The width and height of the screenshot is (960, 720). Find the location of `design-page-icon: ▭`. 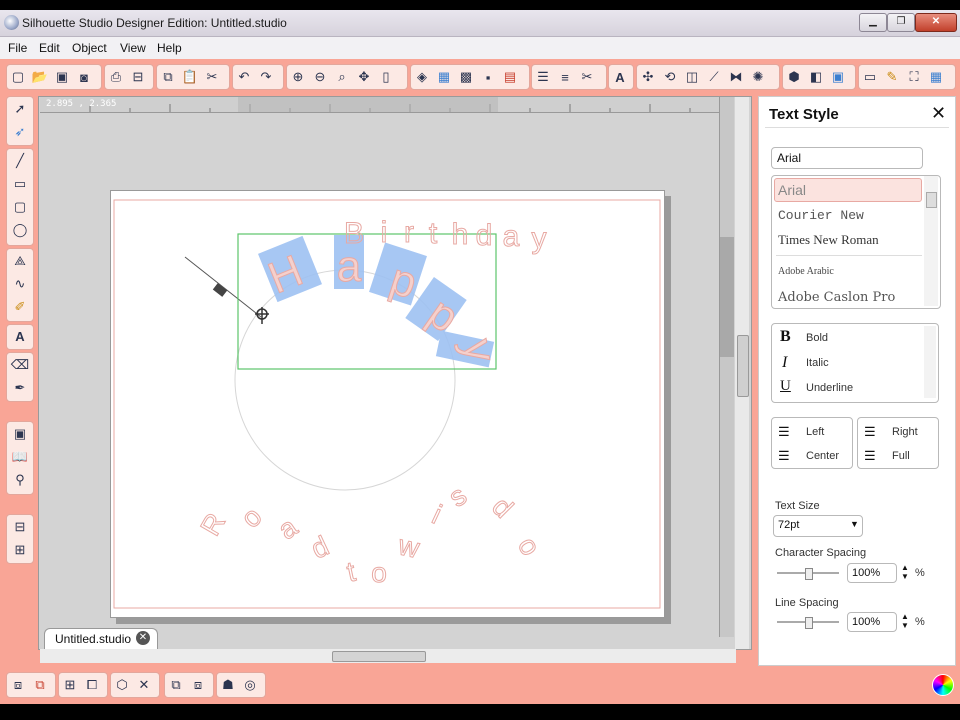

design-page-icon: ▭ is located at coordinates (870, 77).